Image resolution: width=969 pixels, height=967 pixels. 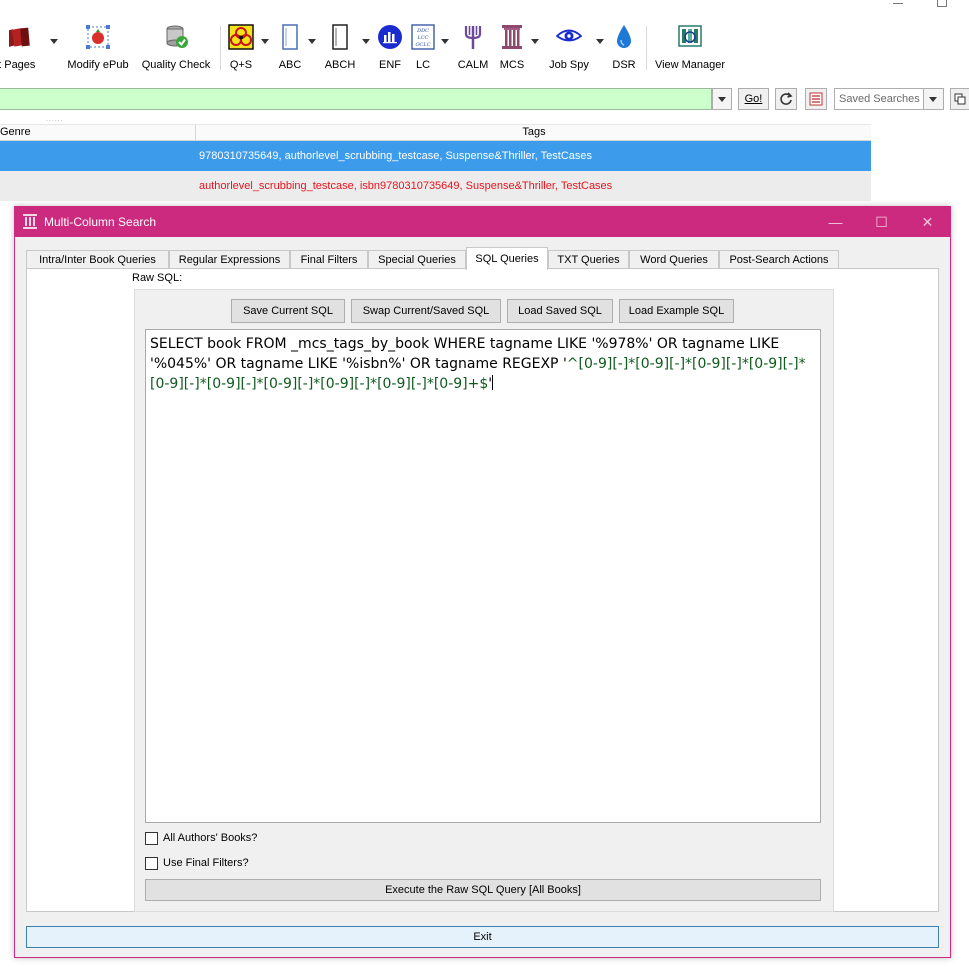 I want to click on toolbar-button-pages: nt Pages, so click(x=22, y=47).